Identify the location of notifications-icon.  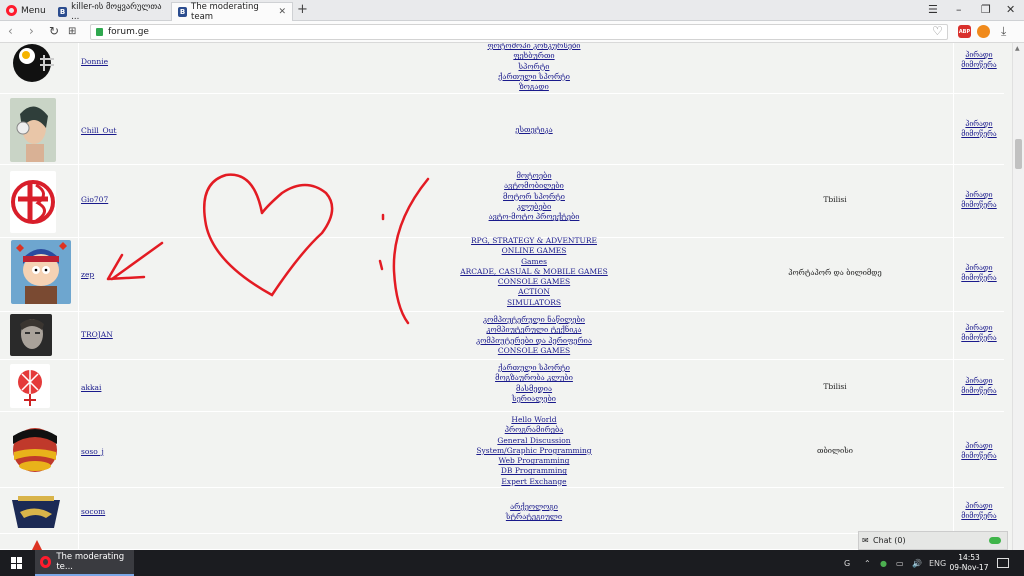
(1003, 563).